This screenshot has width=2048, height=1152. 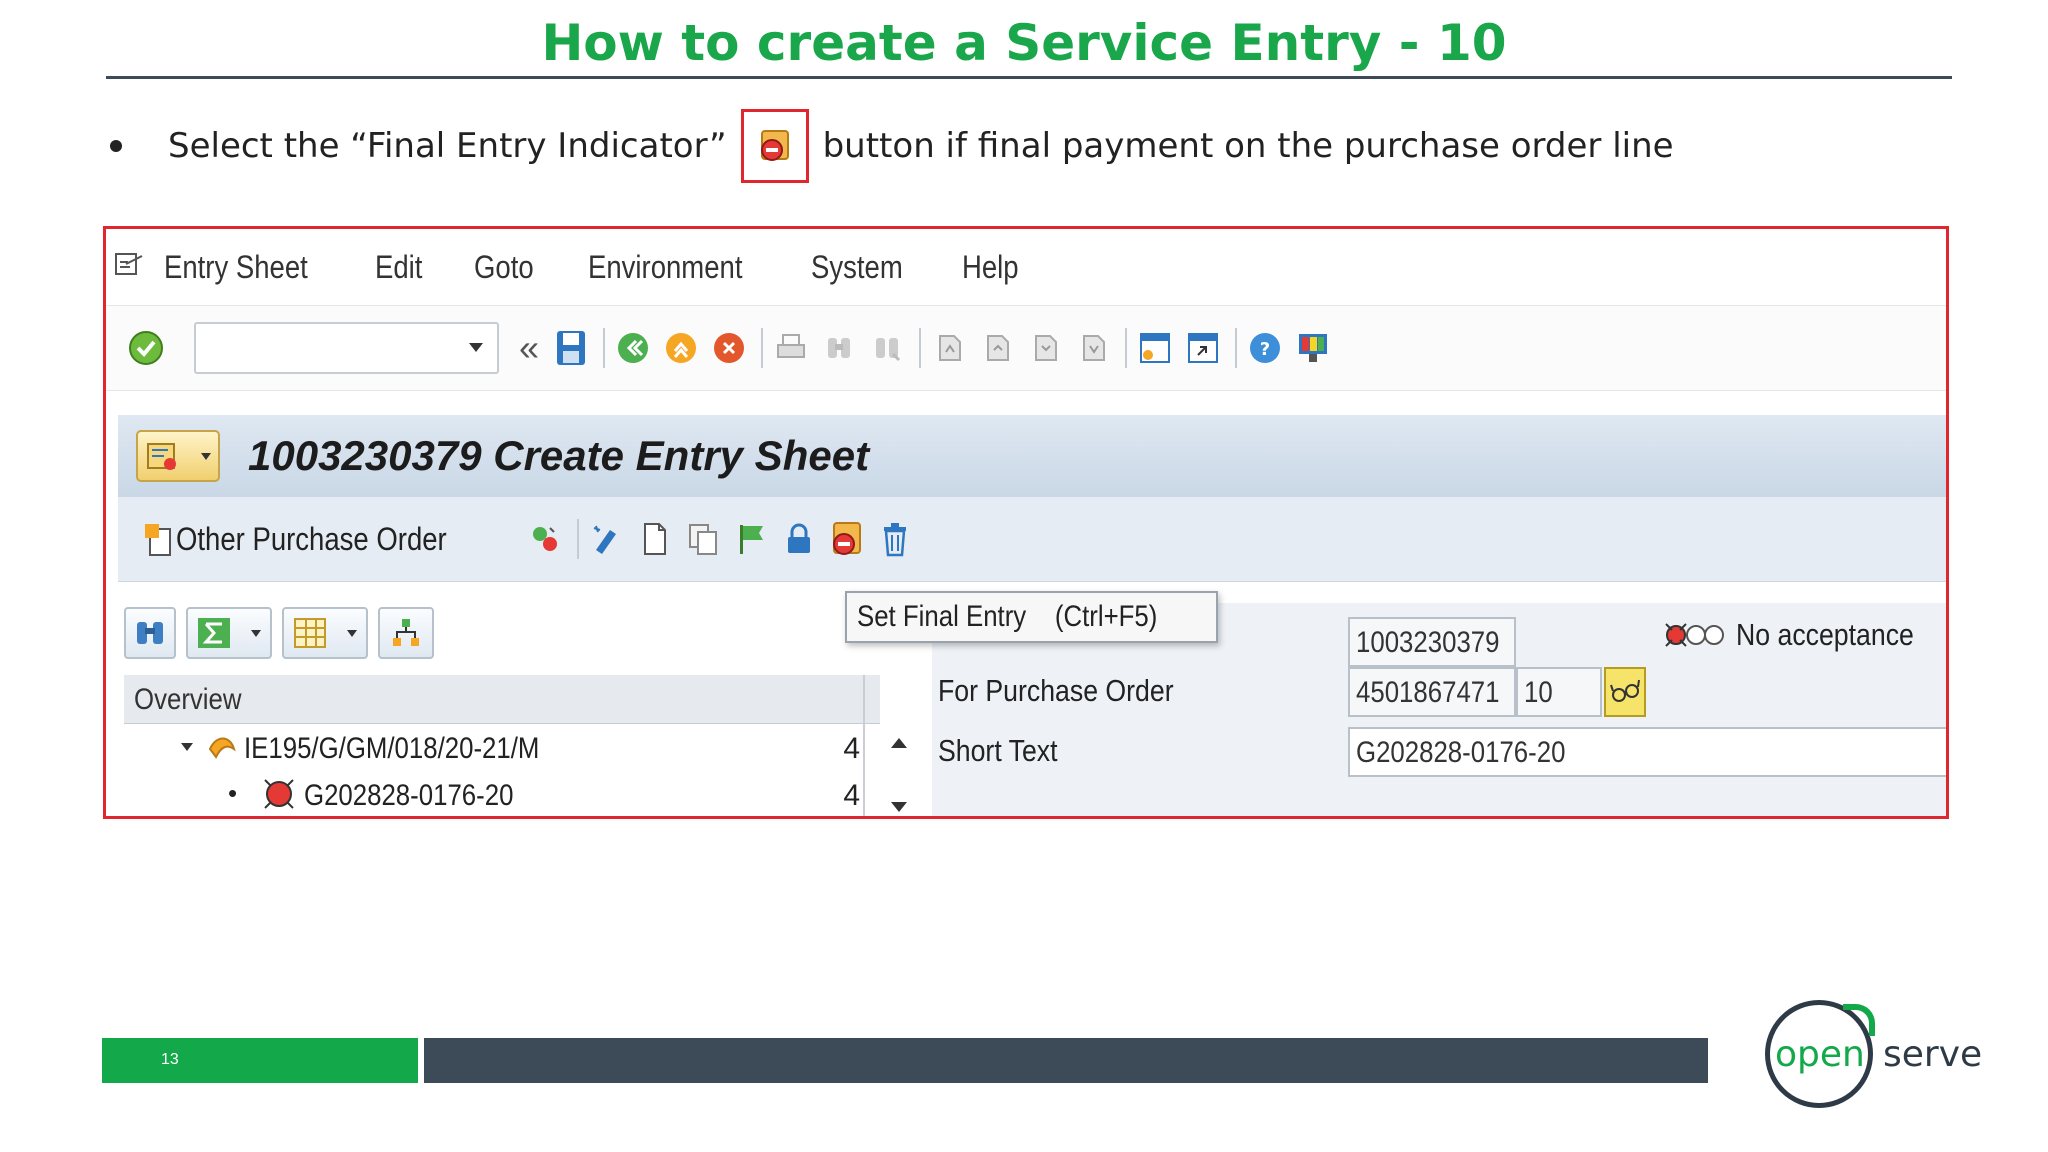 What do you see at coordinates (346, 348) in the screenshot?
I see `command-field` at bounding box center [346, 348].